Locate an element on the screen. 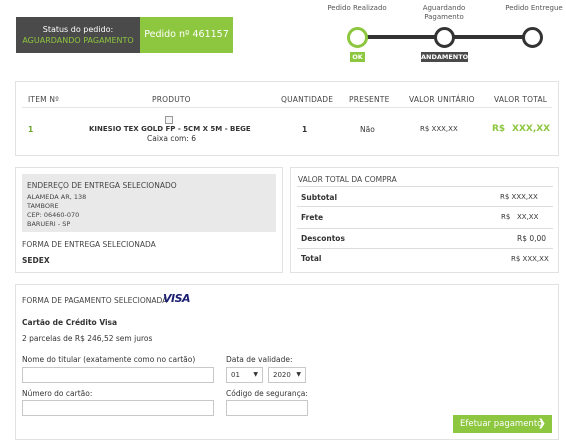  validity-label: Data de validade: is located at coordinates (259, 359).